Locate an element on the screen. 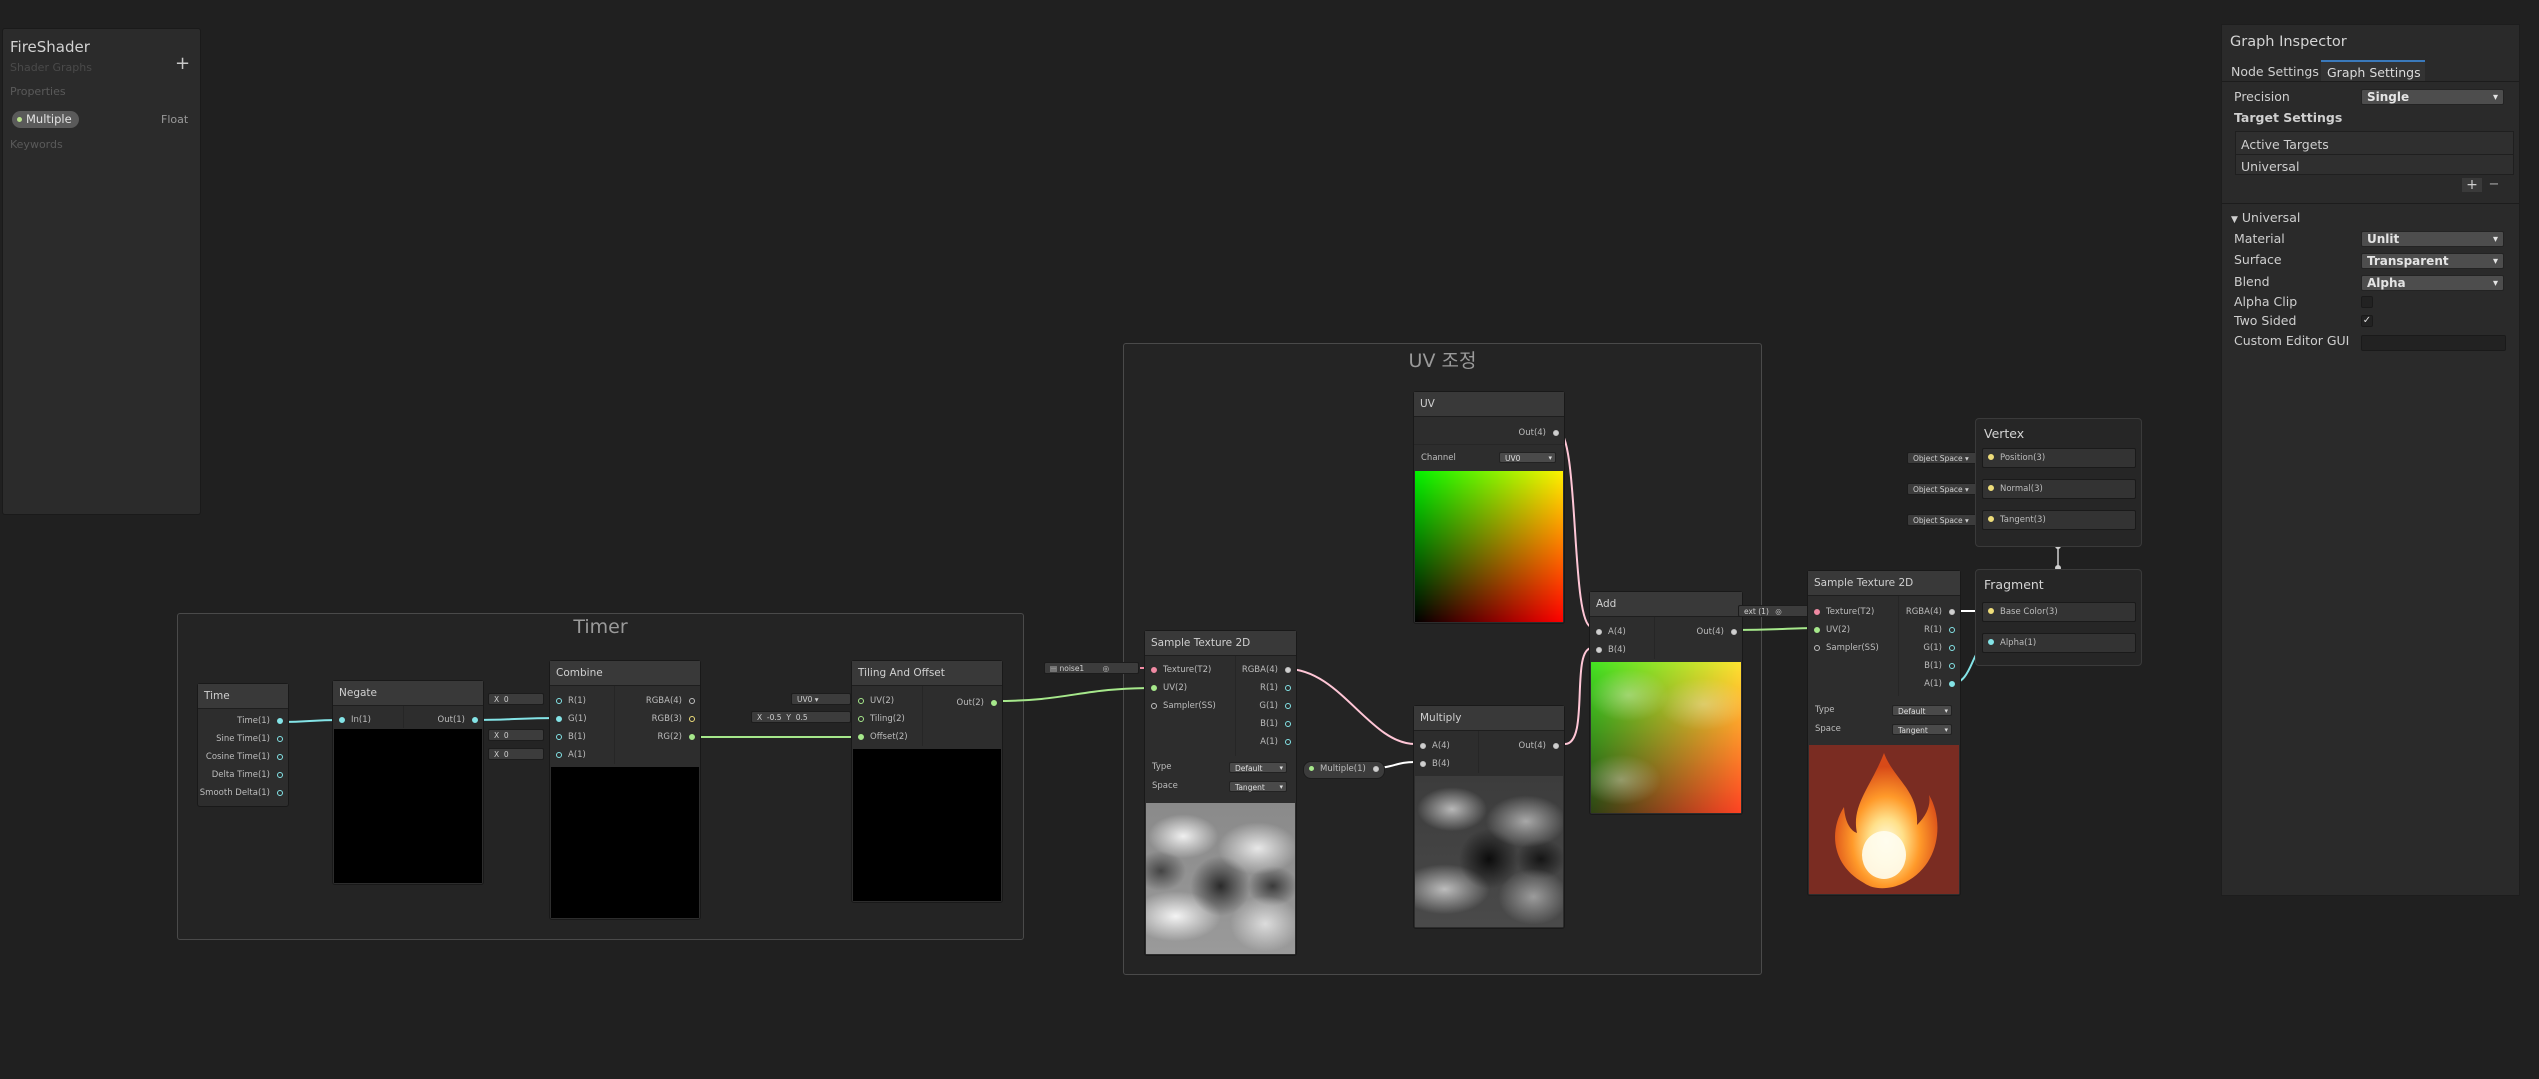  tiling-uv-port is located at coordinates (861, 701).